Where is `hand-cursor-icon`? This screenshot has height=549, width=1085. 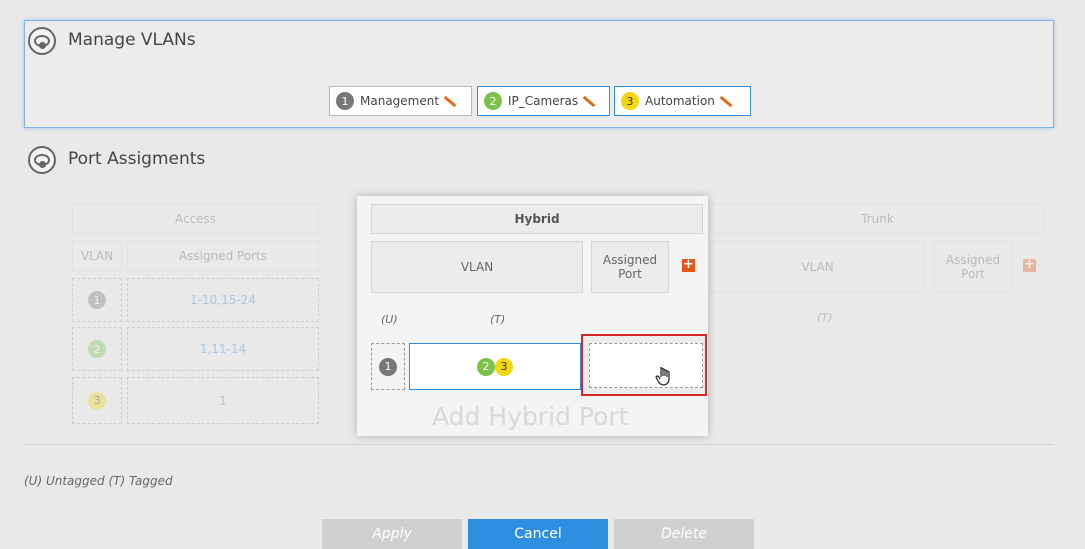 hand-cursor-icon is located at coordinates (662, 376).